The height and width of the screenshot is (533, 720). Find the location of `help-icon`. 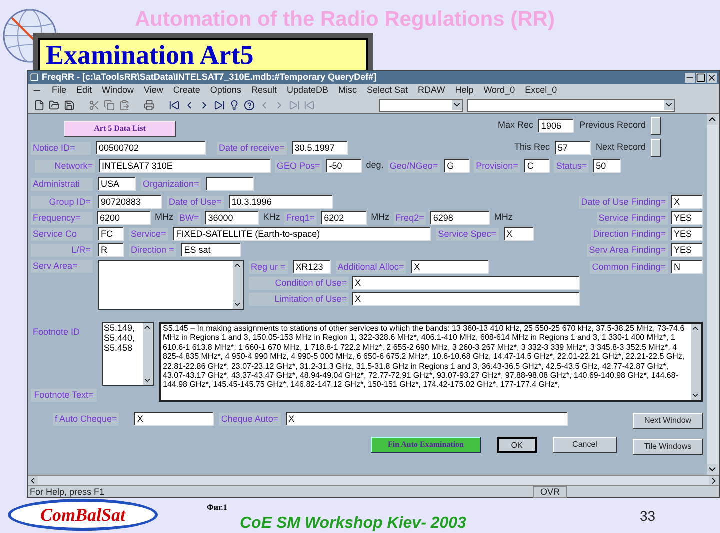

help-icon is located at coordinates (249, 105).